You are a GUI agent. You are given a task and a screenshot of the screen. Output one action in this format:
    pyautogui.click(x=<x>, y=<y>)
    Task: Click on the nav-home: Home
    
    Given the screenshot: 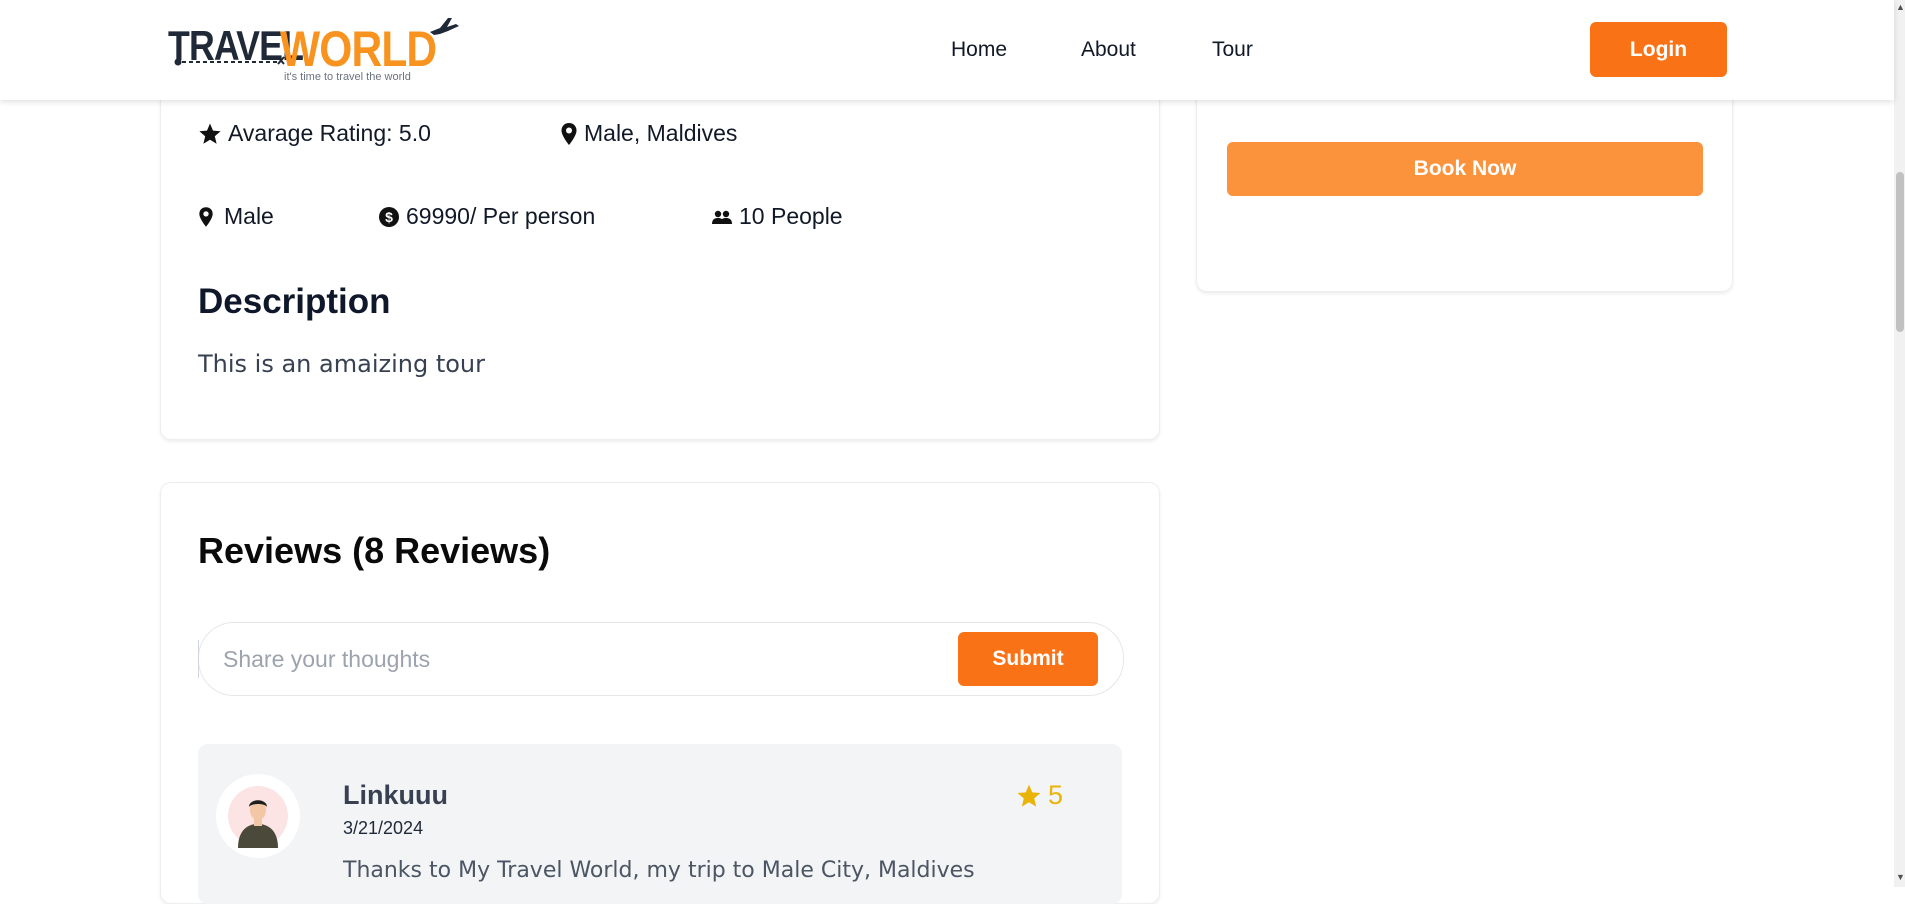 What is the action you would take?
    pyautogui.click(x=979, y=50)
    